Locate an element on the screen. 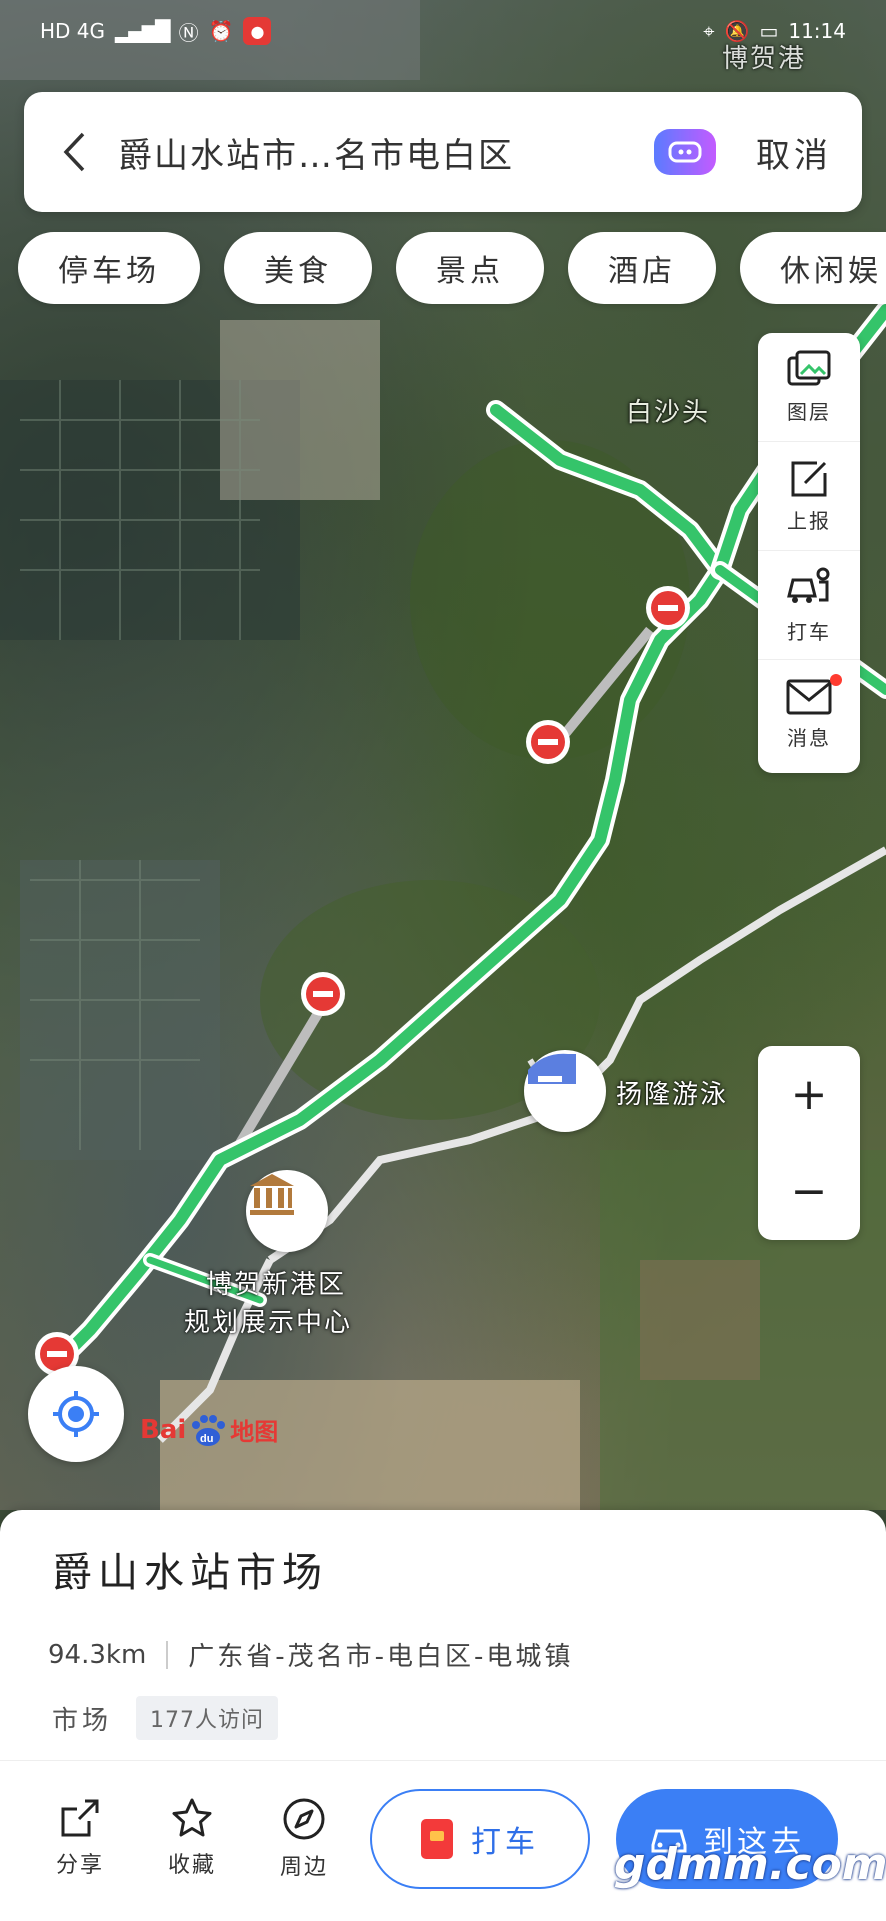 The image size is (886, 1921). map-label-hall-line2: 规划展示中心 is located at coordinates (268, 1323).